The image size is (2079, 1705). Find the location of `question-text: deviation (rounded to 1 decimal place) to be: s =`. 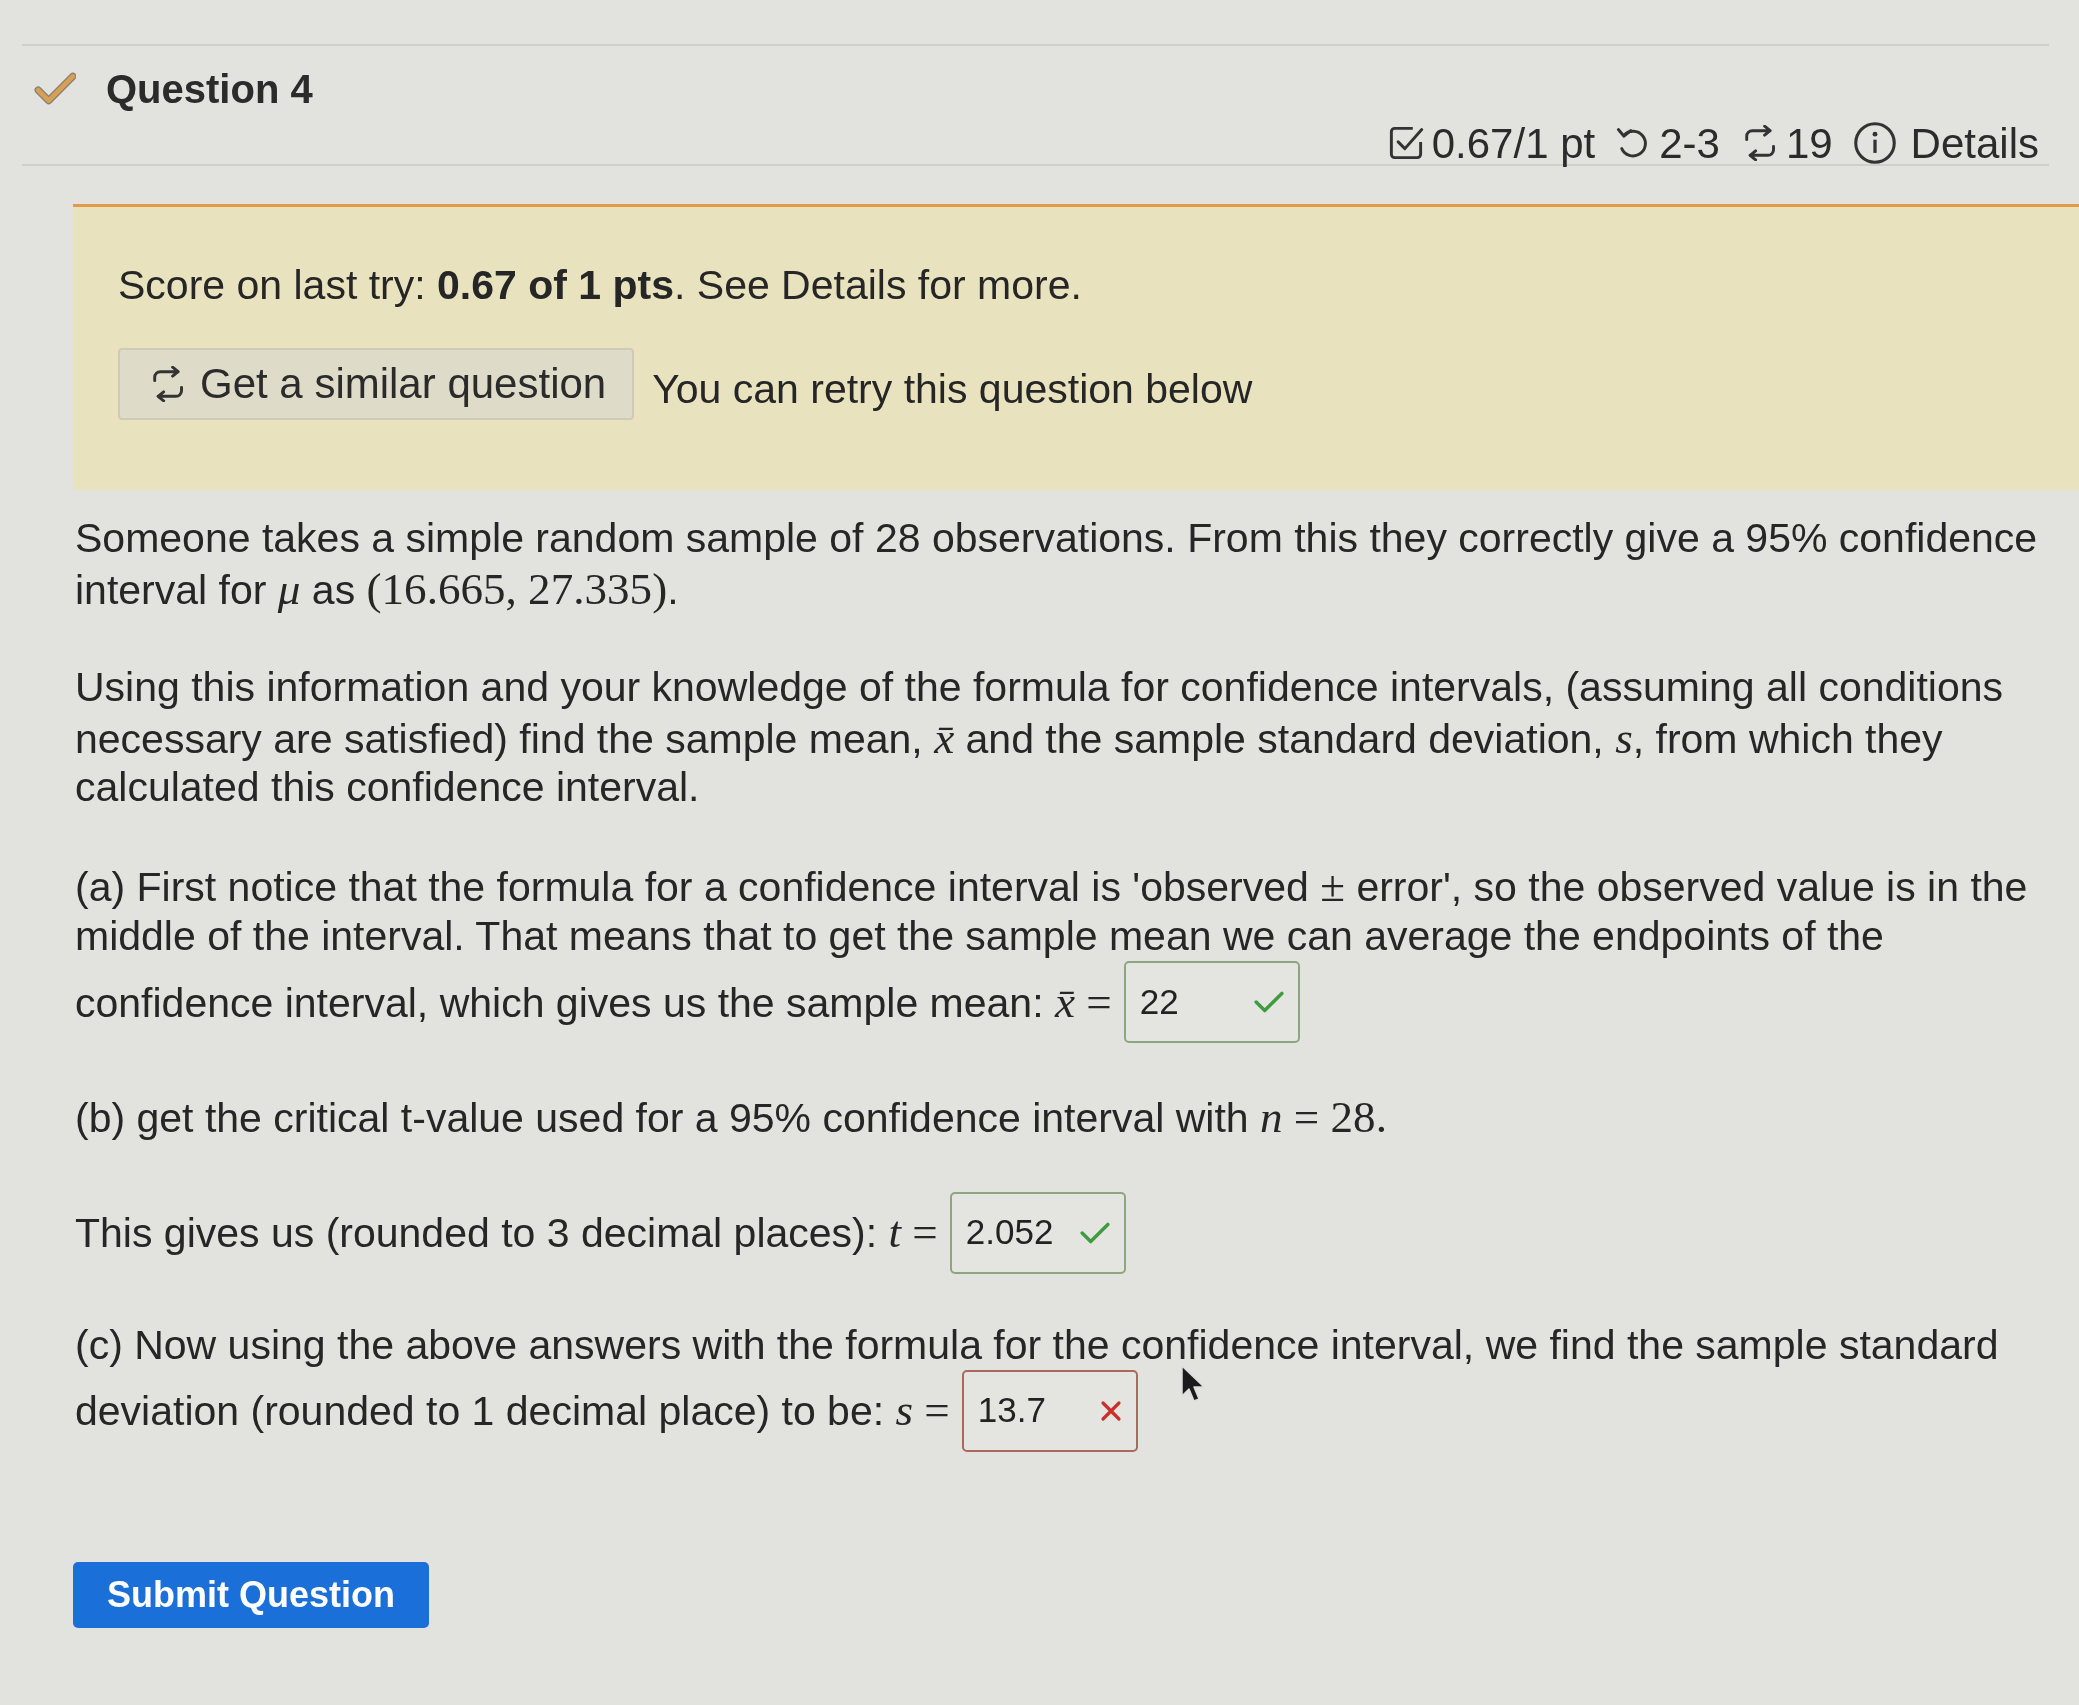

question-text: deviation (rounded to 1 decimal place) to be: s = is located at coordinates (512, 1411).